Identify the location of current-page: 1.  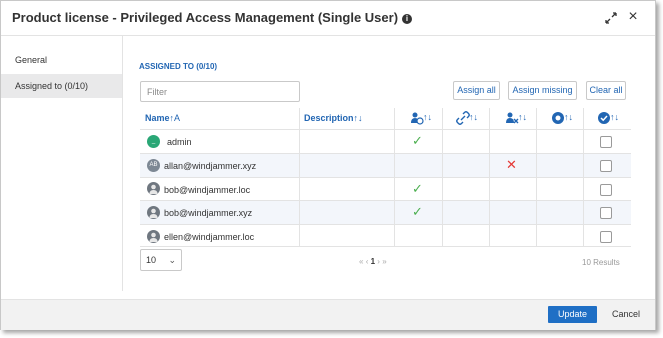
(373, 261).